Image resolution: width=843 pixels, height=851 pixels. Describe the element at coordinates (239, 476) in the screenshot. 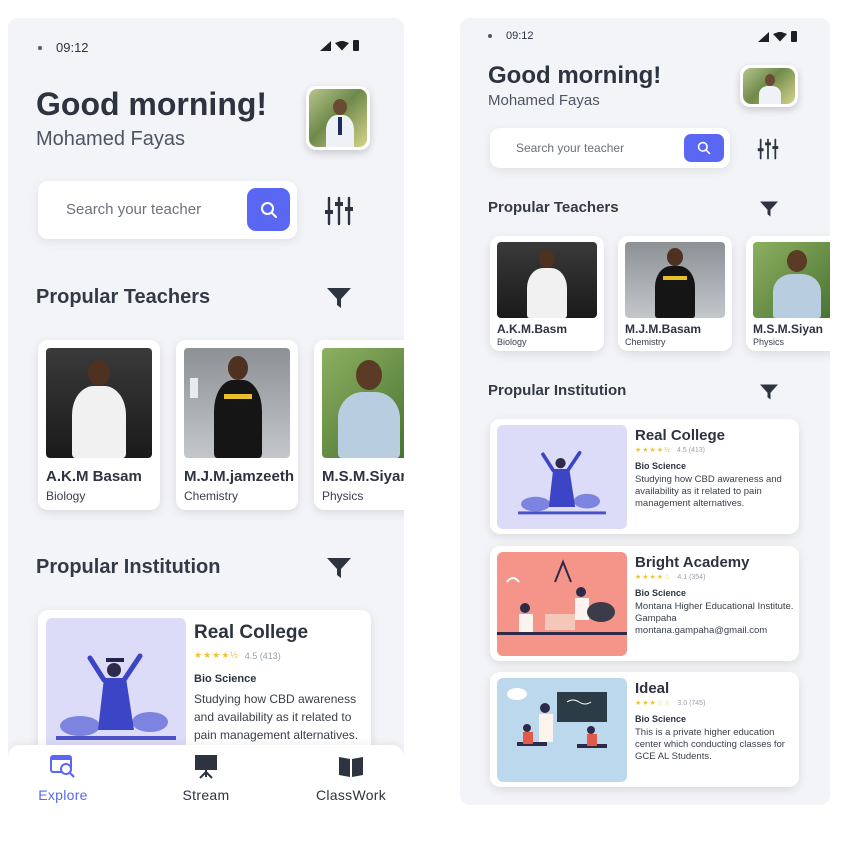

I see `teacher-name: M.J.M.jamzeeth` at that location.